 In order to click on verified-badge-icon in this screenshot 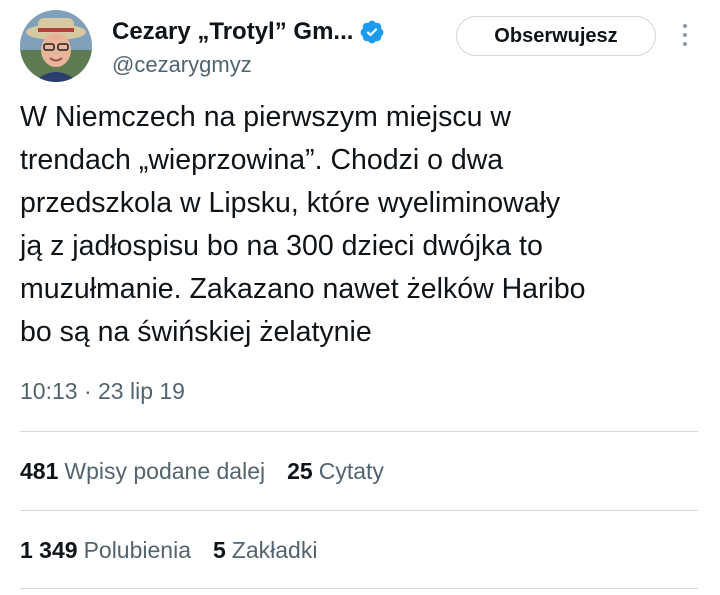, I will do `click(372, 32)`.